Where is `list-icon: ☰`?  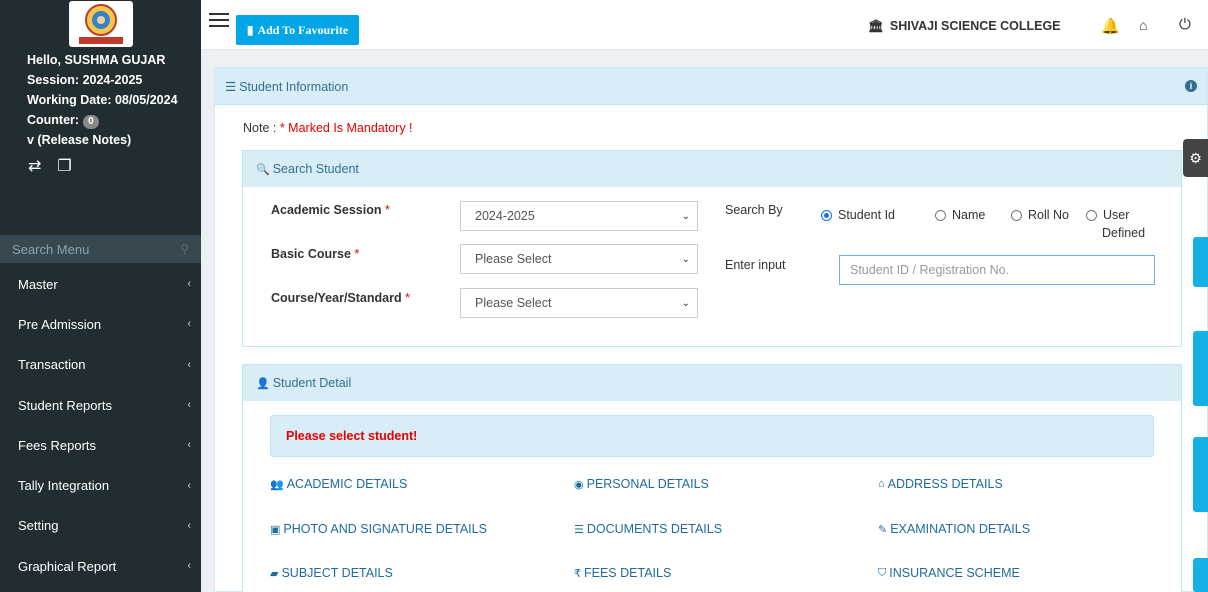
list-icon: ☰ is located at coordinates (231, 86).